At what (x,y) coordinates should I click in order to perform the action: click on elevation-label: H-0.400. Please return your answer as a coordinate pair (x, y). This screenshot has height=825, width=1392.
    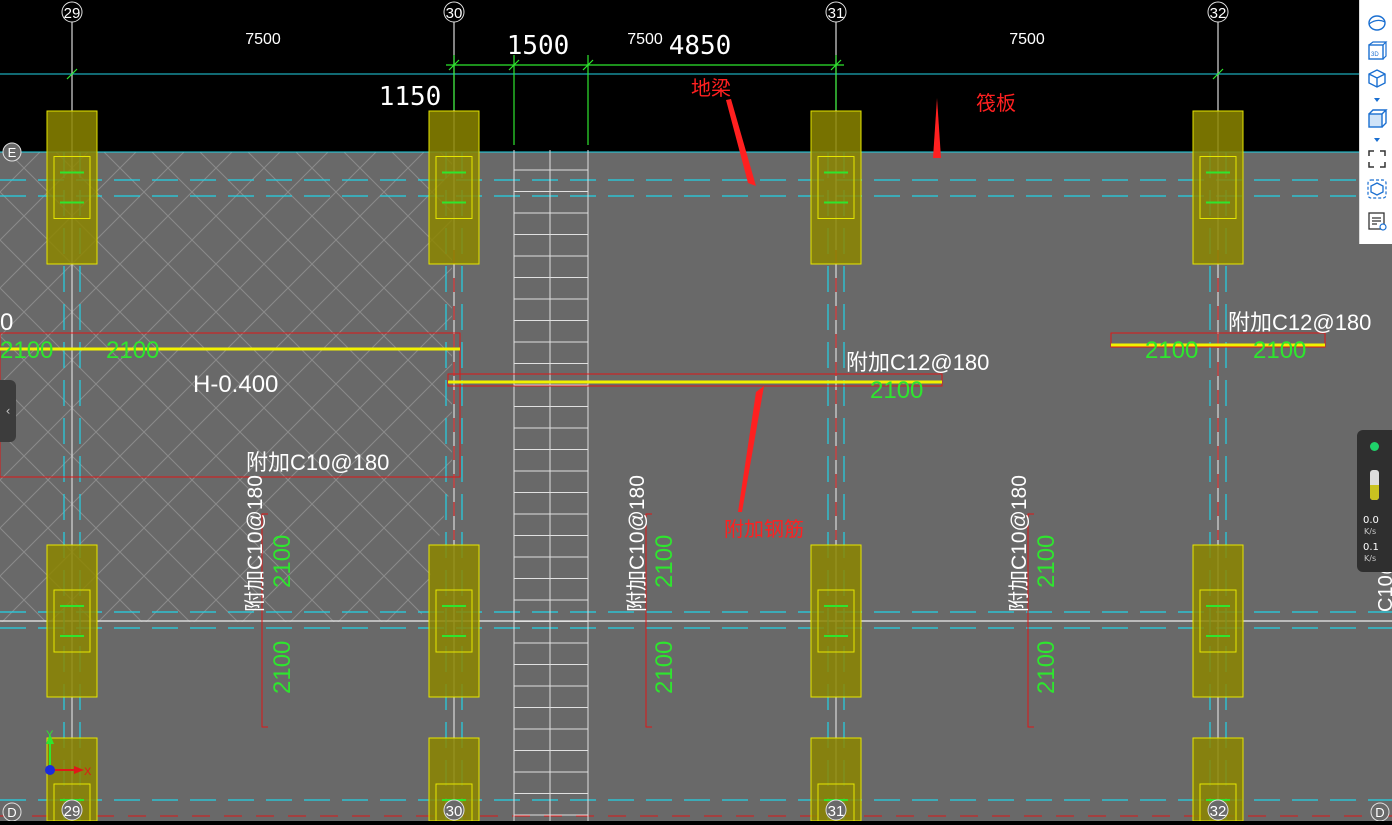
    Looking at the image, I should click on (235, 384).